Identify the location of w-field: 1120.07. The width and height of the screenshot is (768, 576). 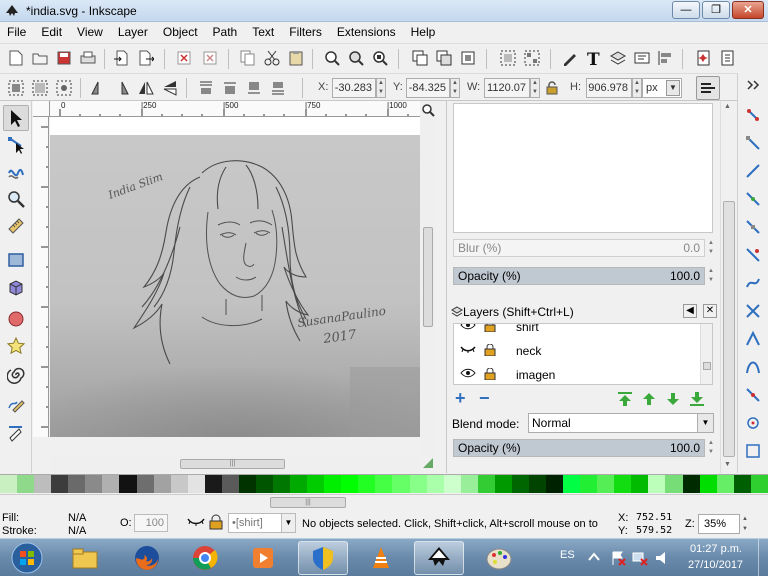
(507, 88).